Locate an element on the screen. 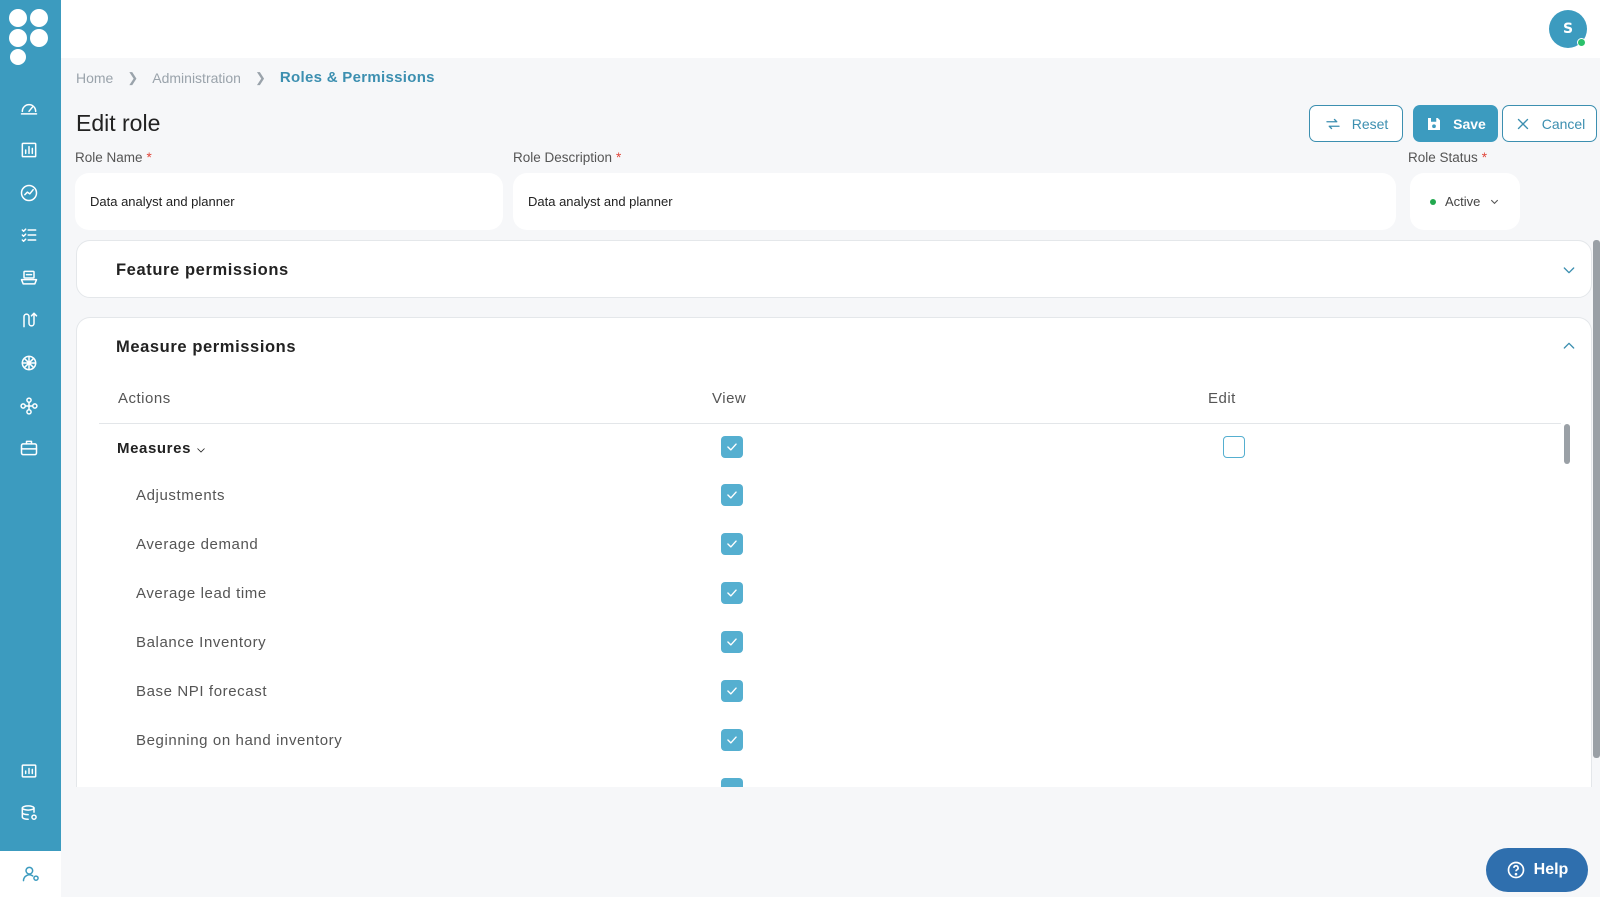 The image size is (1600, 897). database-settings-icon is located at coordinates (29, 813).